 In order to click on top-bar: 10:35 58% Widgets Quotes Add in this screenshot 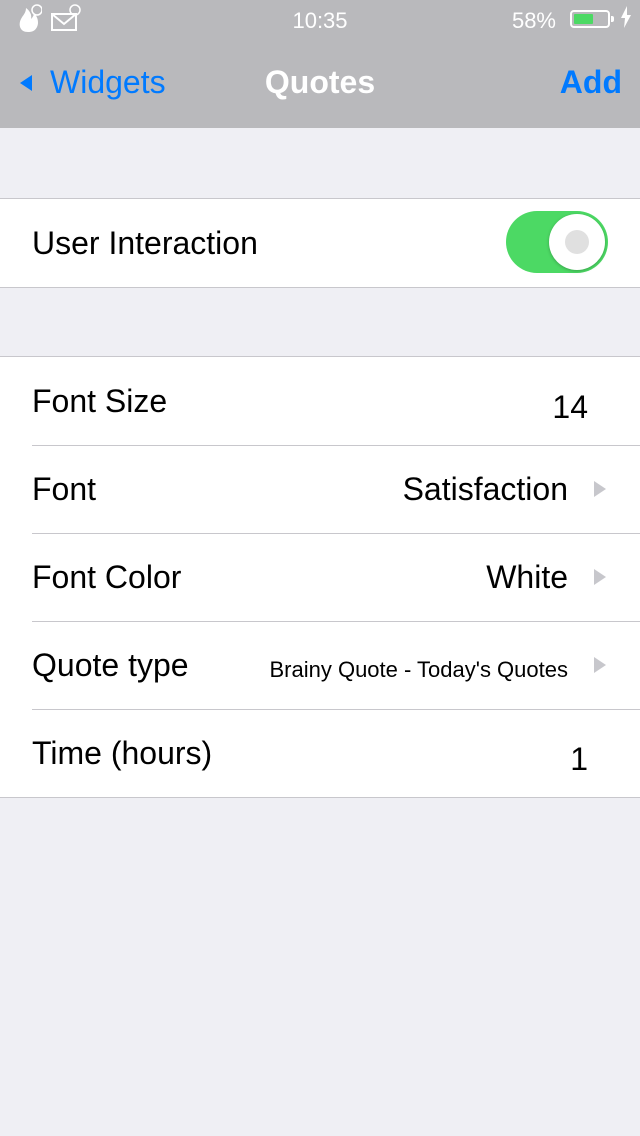, I will do `click(320, 64)`.